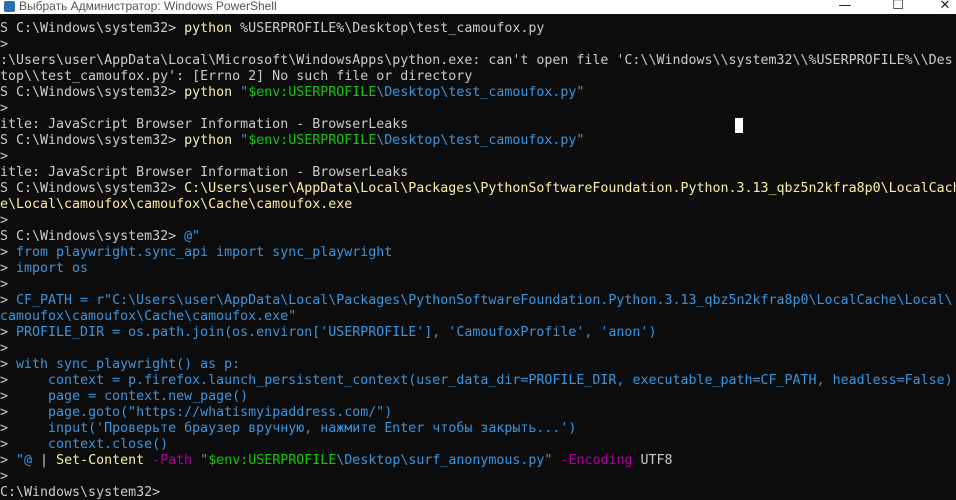 The image size is (956, 500). What do you see at coordinates (898, 7) in the screenshot?
I see `maximize-button: ☐` at bounding box center [898, 7].